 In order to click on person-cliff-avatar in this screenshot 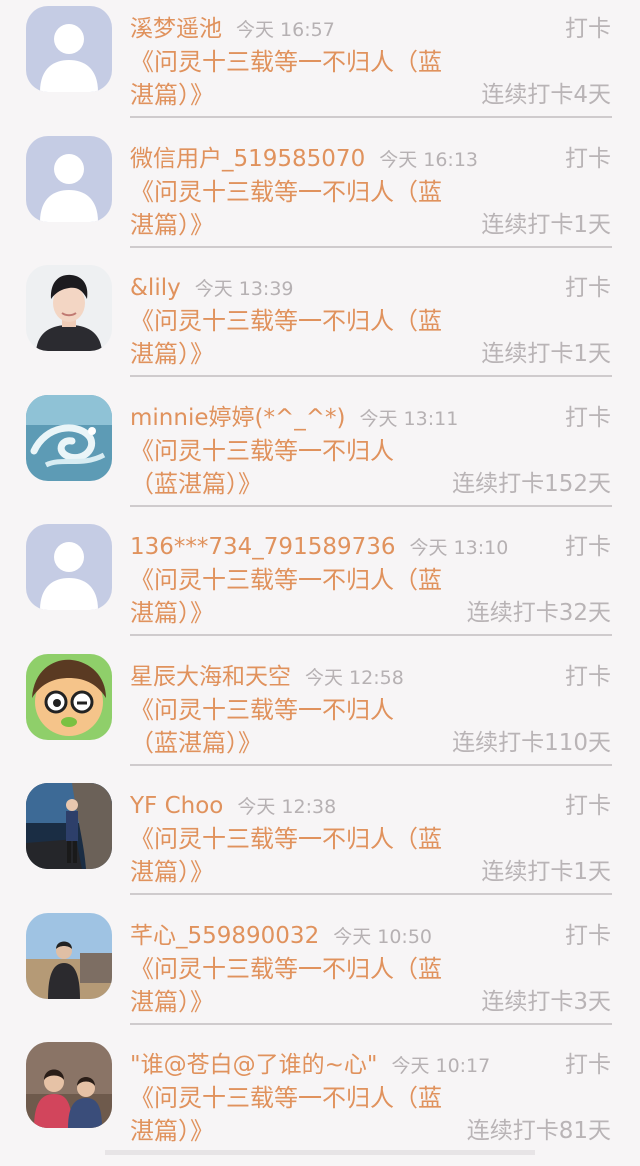, I will do `click(69, 826)`.